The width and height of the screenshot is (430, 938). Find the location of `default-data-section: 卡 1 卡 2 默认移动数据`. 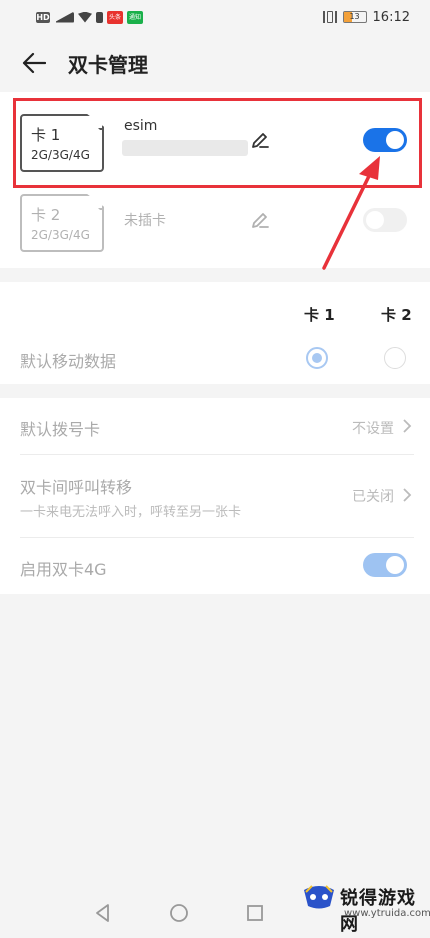

default-data-section: 卡 1 卡 2 默认移动数据 is located at coordinates (215, 333).